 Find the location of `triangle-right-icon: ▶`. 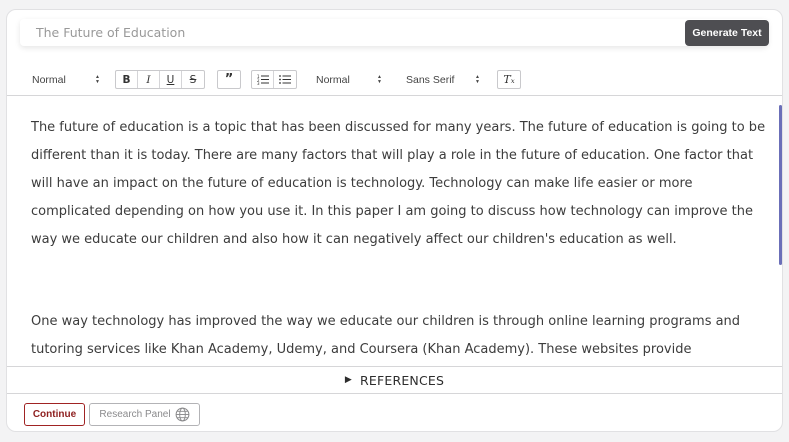

triangle-right-icon: ▶ is located at coordinates (348, 380).